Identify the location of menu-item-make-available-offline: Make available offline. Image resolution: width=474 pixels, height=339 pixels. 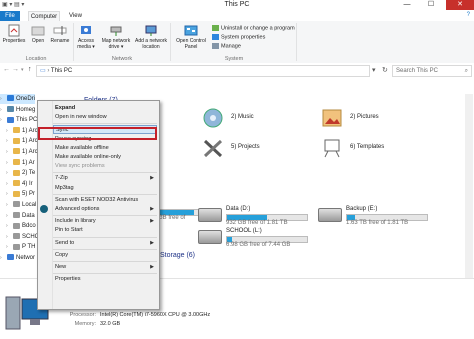
(105, 148).